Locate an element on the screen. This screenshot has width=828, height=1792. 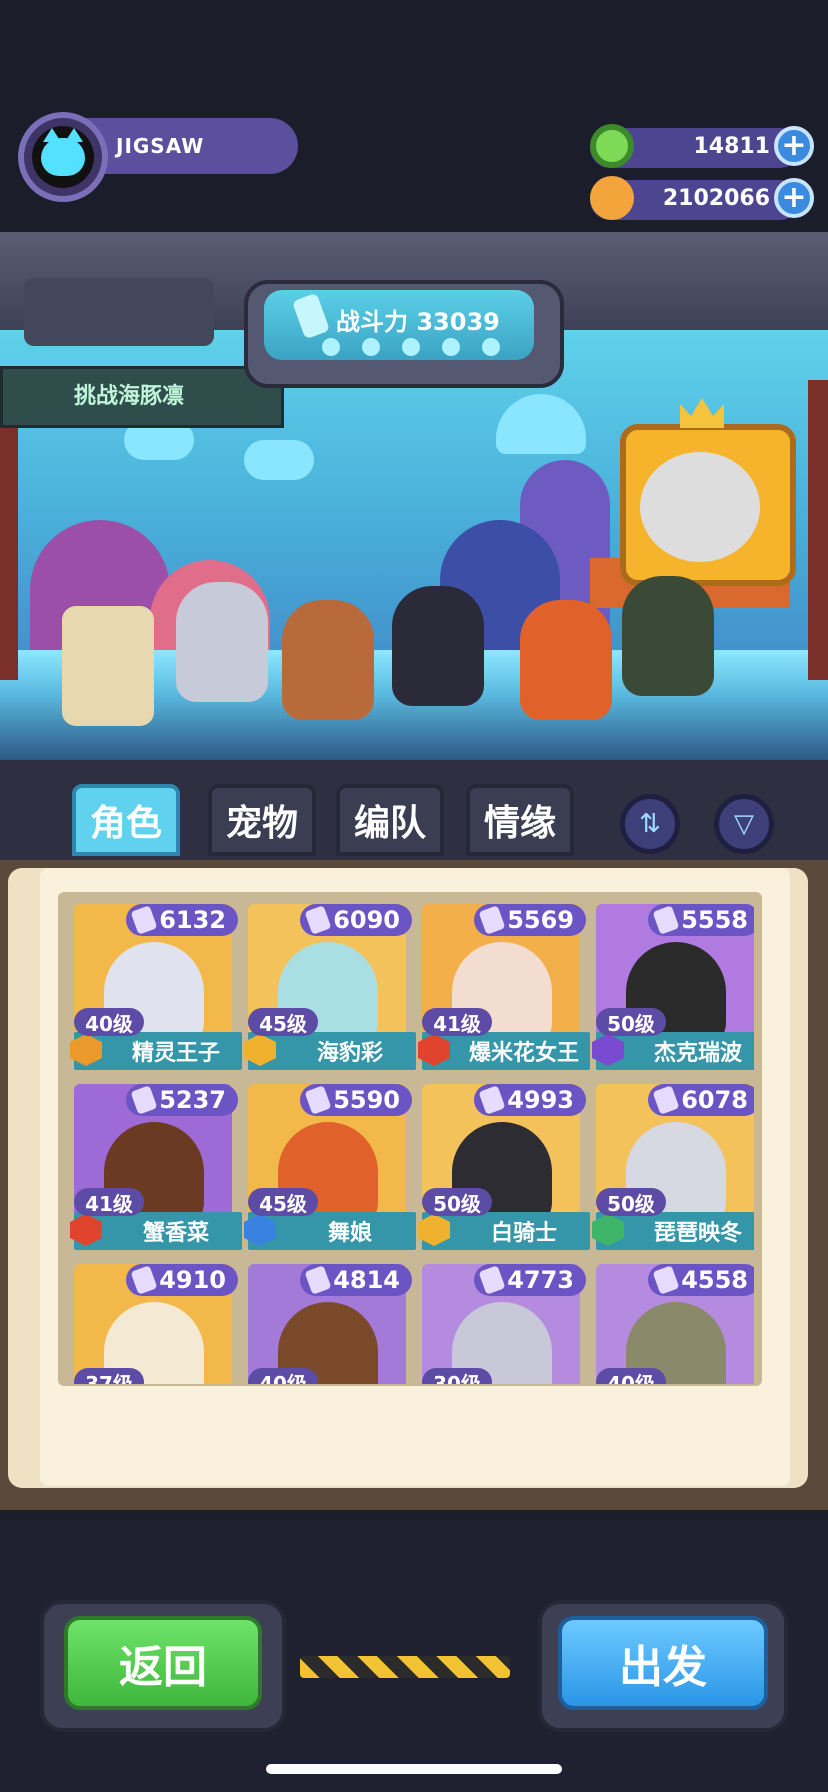
character-card: 6090 海豹彩 45级 is located at coordinates (330, 990).